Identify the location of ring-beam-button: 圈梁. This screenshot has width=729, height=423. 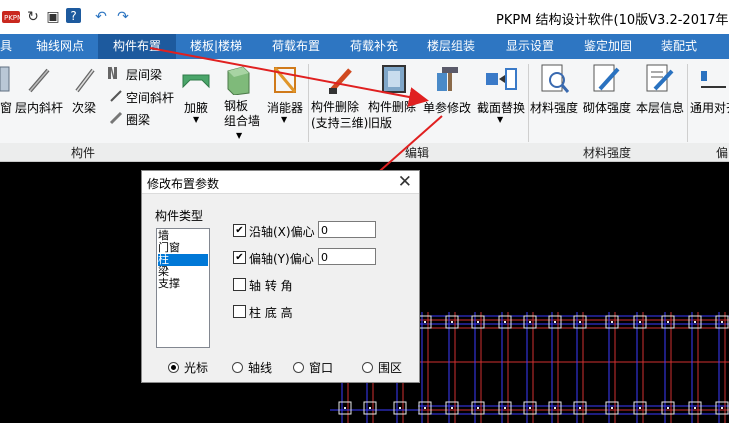
(138, 119).